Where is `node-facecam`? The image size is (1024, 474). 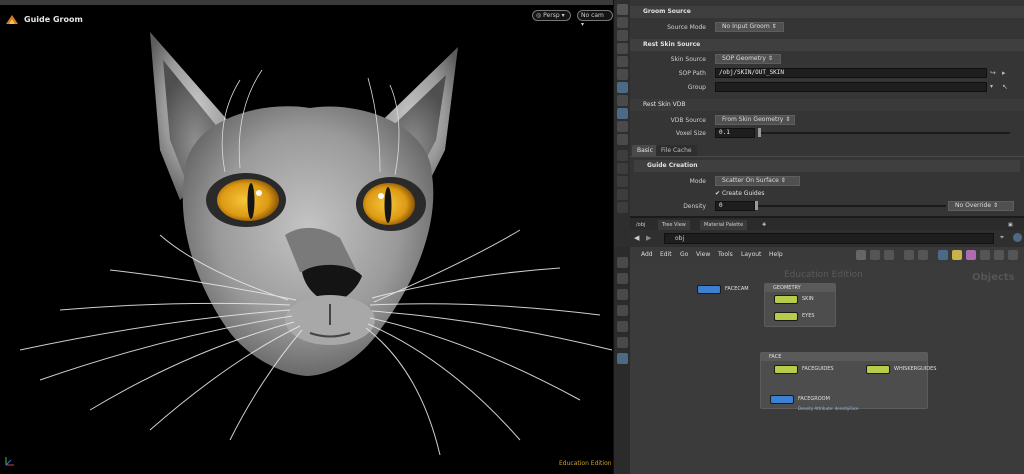
node-facecam is located at coordinates (709, 289).